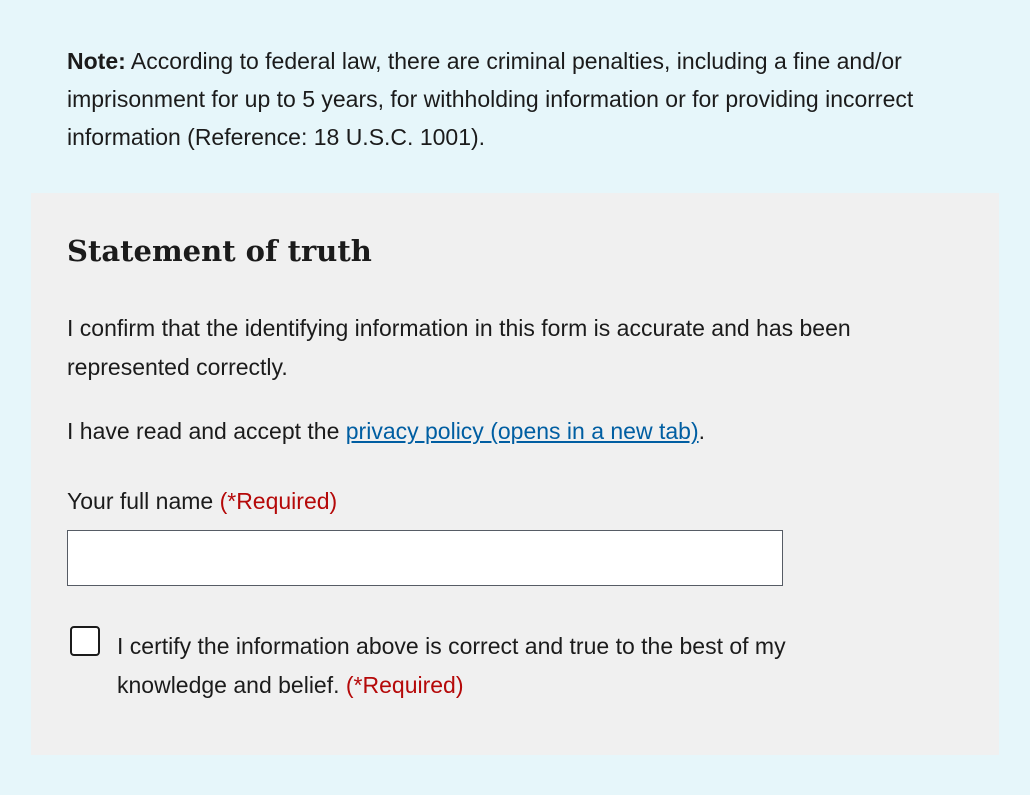 This screenshot has height=795, width=1030. What do you see at coordinates (85, 641) in the screenshot?
I see `certify-checkbox` at bounding box center [85, 641].